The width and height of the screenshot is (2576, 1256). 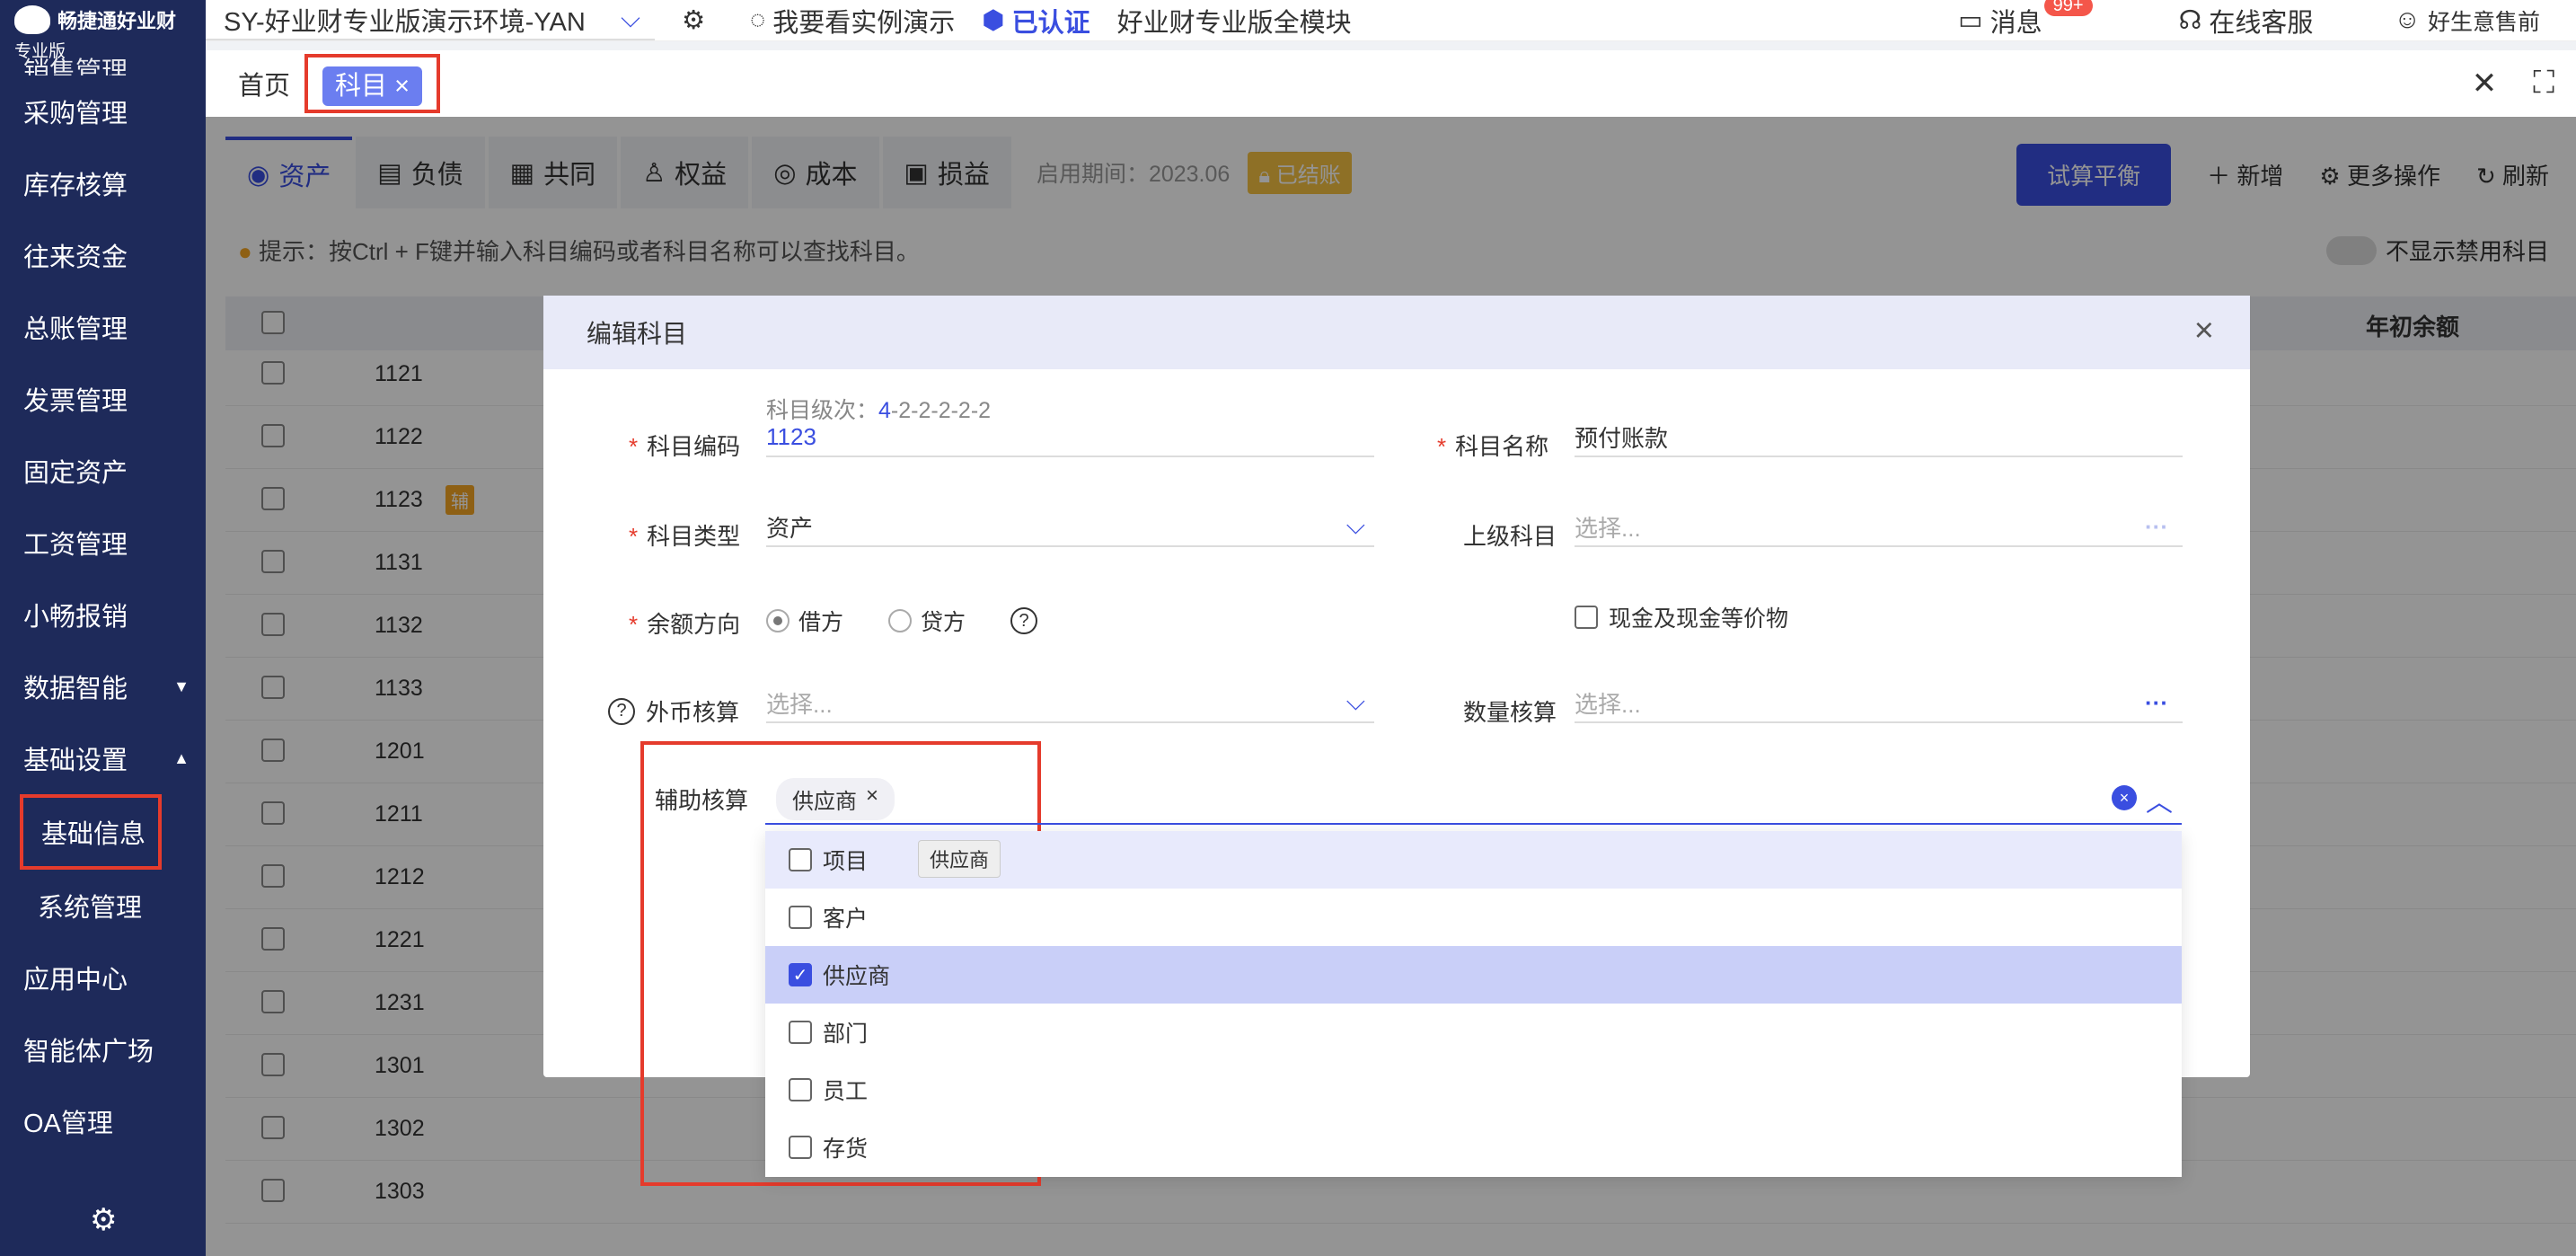 What do you see at coordinates (103, 327) in the screenshot?
I see `sidebar-item-ledger: 总账管理` at bounding box center [103, 327].